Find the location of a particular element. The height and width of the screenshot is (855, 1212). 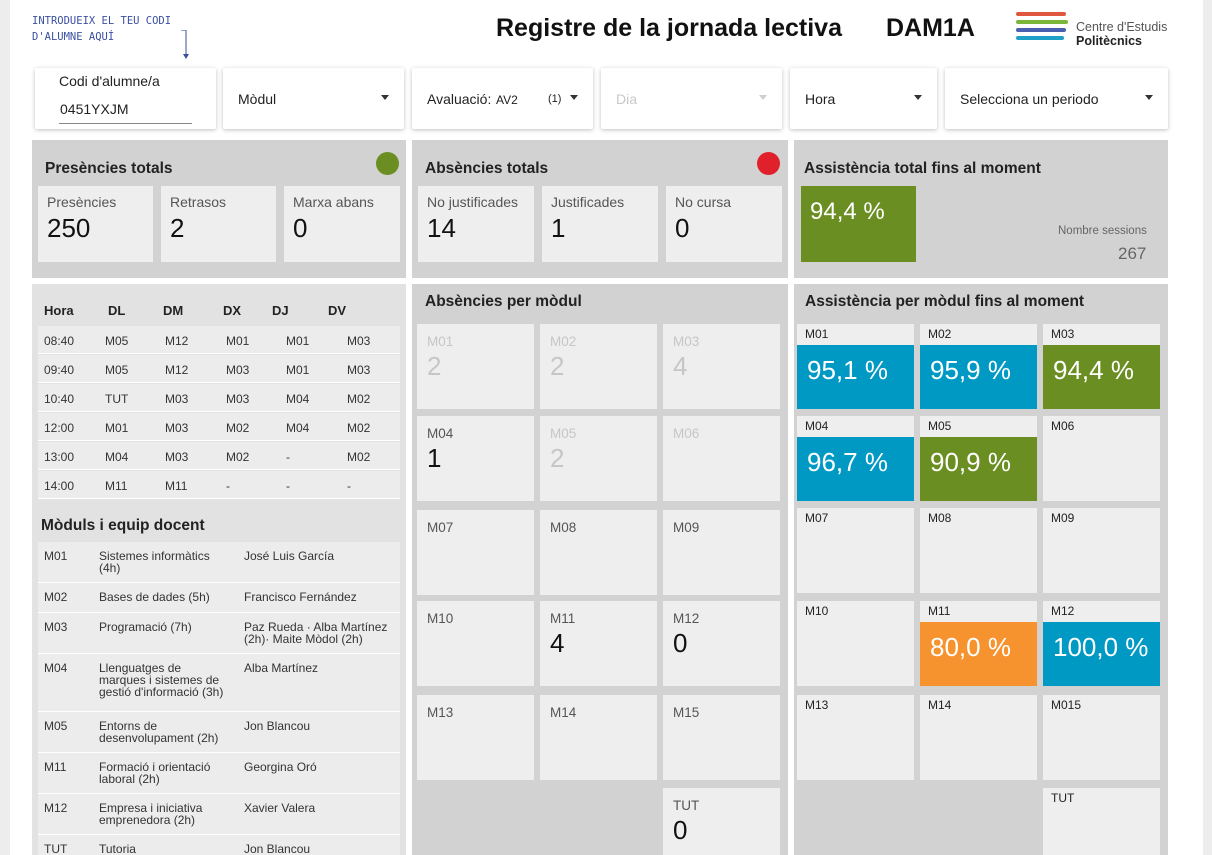

absencia-modul-cell: M14 is located at coordinates (598, 737).